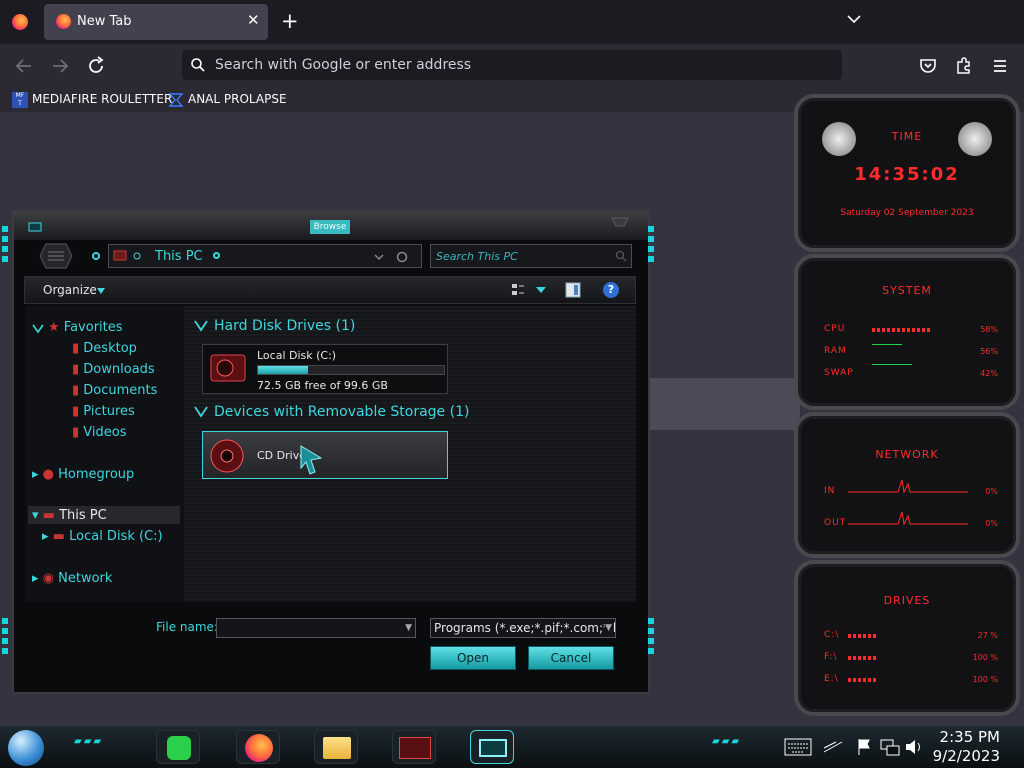  What do you see at coordinates (316, 628) in the screenshot?
I see `filename-input: ▼` at bounding box center [316, 628].